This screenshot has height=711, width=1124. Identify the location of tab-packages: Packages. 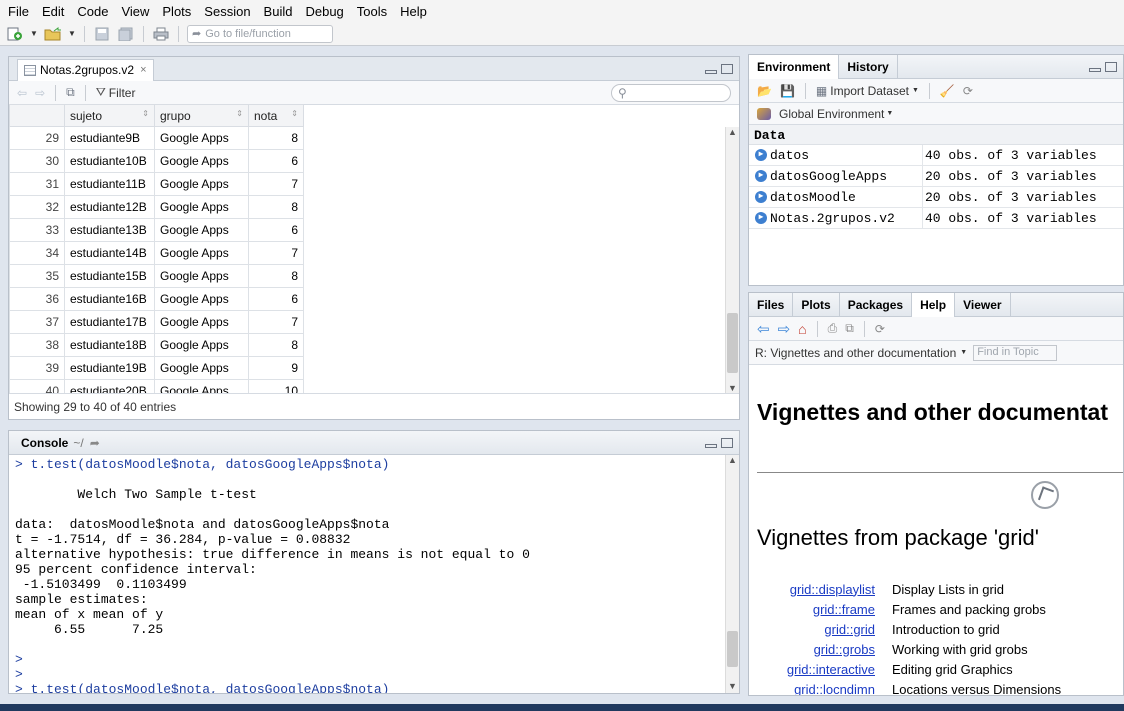
(876, 304).